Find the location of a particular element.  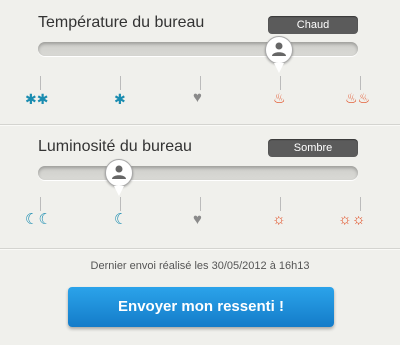

temperature-slider-thumb is located at coordinates (279, 54).